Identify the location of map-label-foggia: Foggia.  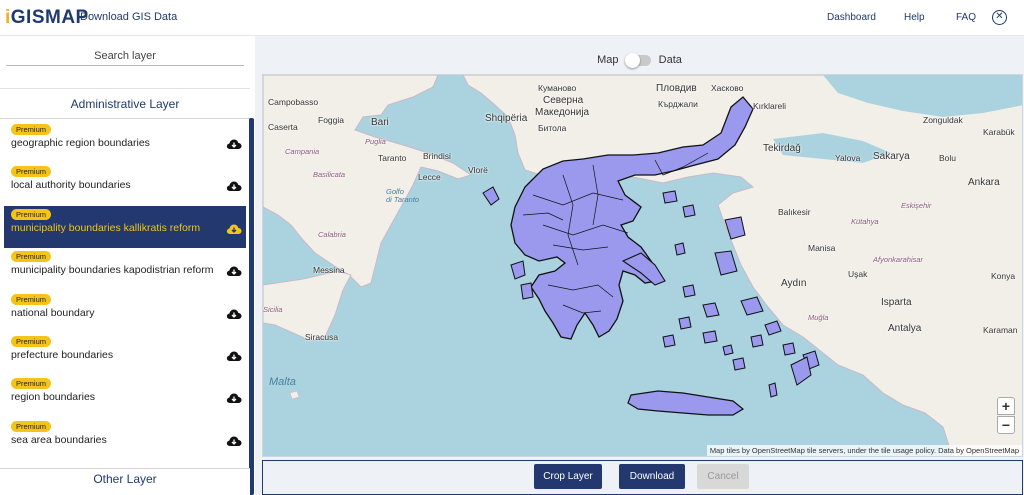
(331, 120).